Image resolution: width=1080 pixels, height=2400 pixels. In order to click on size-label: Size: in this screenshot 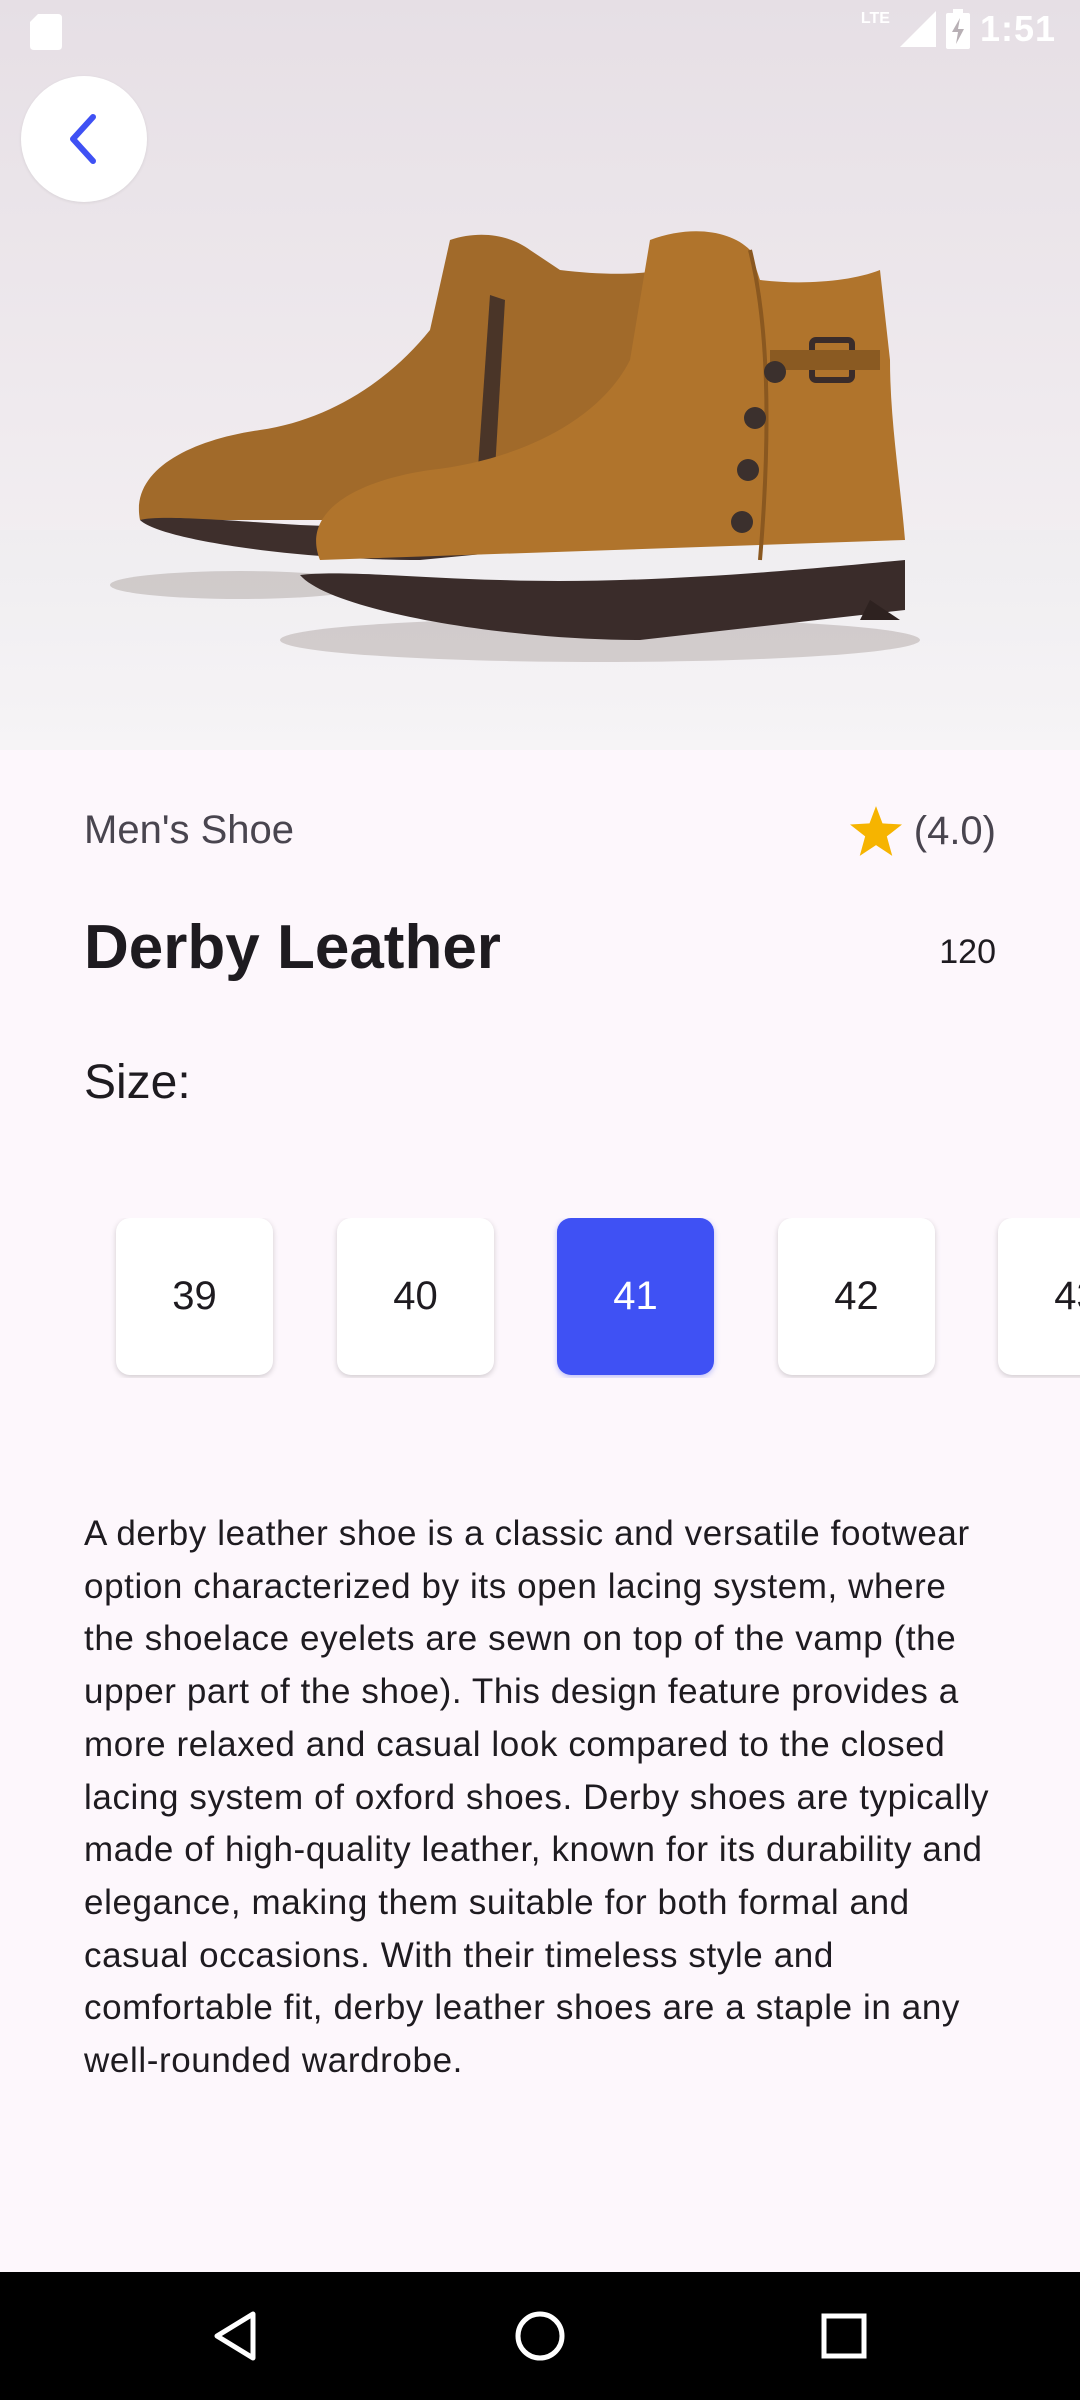, I will do `click(137, 1082)`.